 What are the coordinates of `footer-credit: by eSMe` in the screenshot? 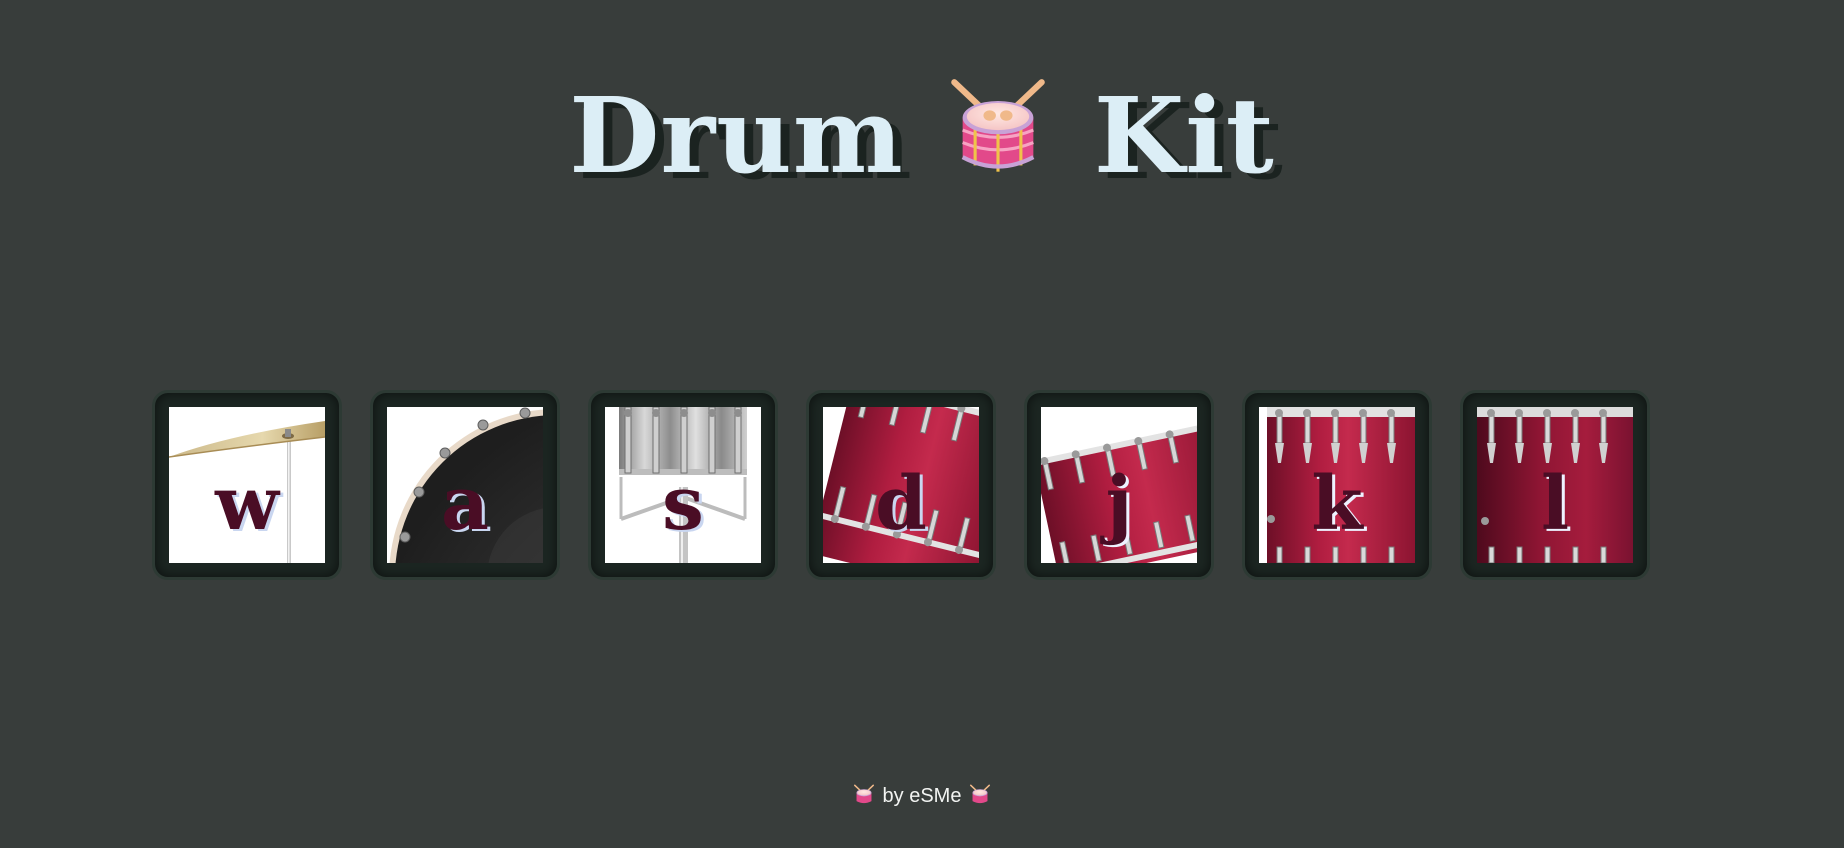 It's located at (922, 796).